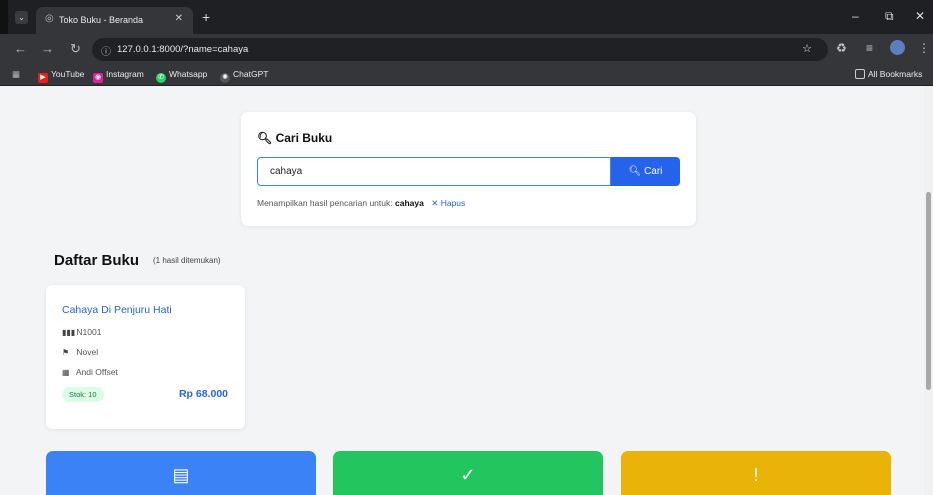  What do you see at coordinates (203, 394) in the screenshot?
I see `book-price: Rp 68.000` at bounding box center [203, 394].